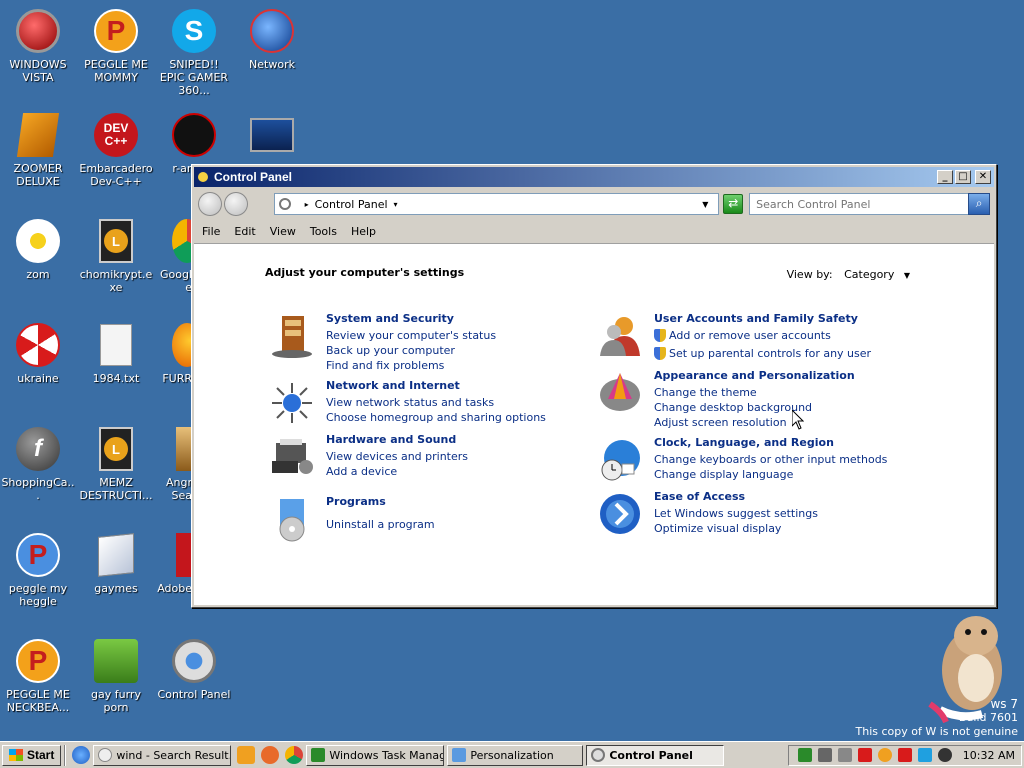 Image resolution: width=1024 pixels, height=768 pixels. What do you see at coordinates (351, 204) in the screenshot?
I see `address-crumb: Control Panel` at bounding box center [351, 204].